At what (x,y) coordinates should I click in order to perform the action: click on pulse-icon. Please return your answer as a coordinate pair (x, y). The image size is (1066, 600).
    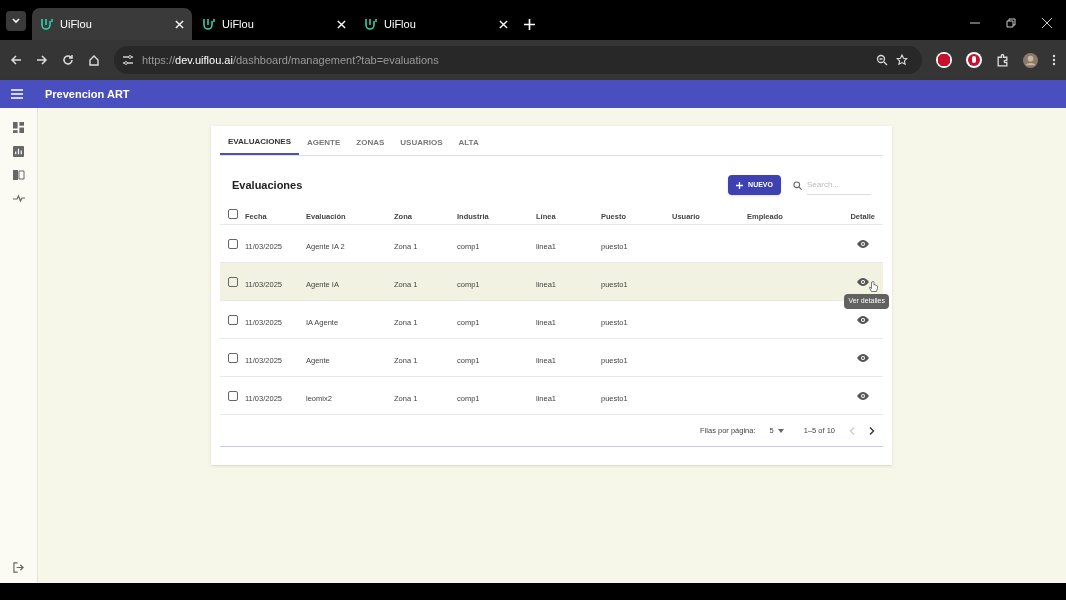
    Looking at the image, I should click on (18, 198).